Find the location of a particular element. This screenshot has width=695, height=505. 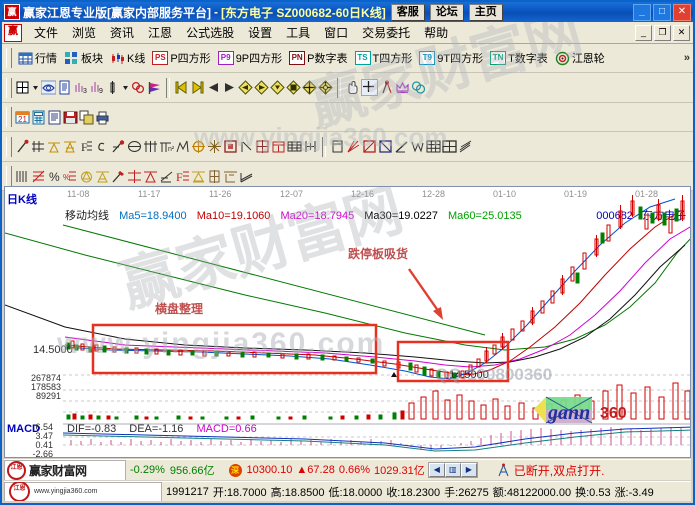

flag-icon is located at coordinates (154, 87).